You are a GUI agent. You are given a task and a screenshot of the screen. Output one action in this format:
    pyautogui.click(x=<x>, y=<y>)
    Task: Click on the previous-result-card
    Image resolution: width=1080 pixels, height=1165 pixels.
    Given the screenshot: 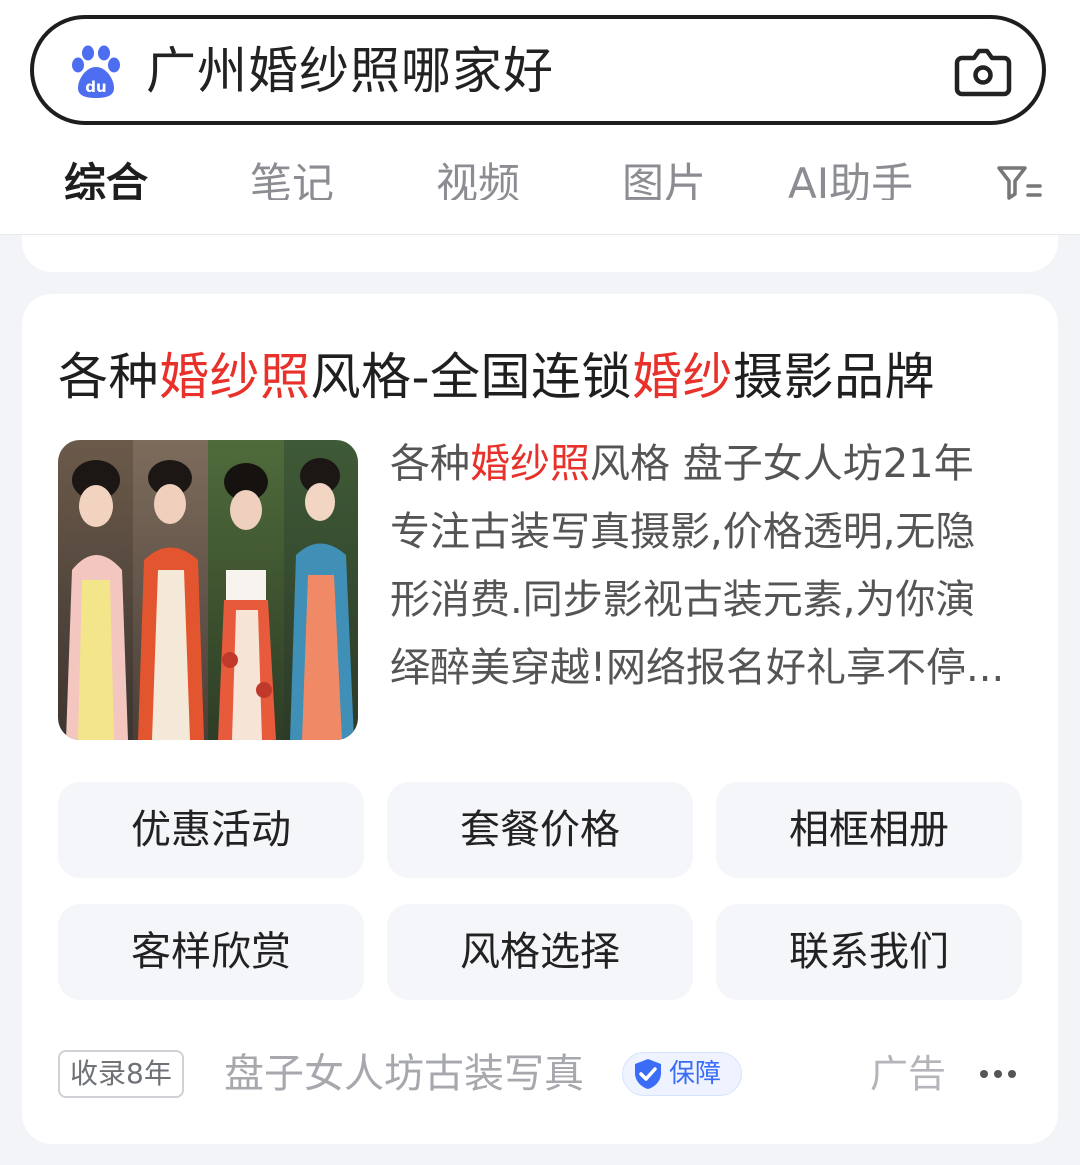 What is the action you would take?
    pyautogui.click(x=540, y=236)
    